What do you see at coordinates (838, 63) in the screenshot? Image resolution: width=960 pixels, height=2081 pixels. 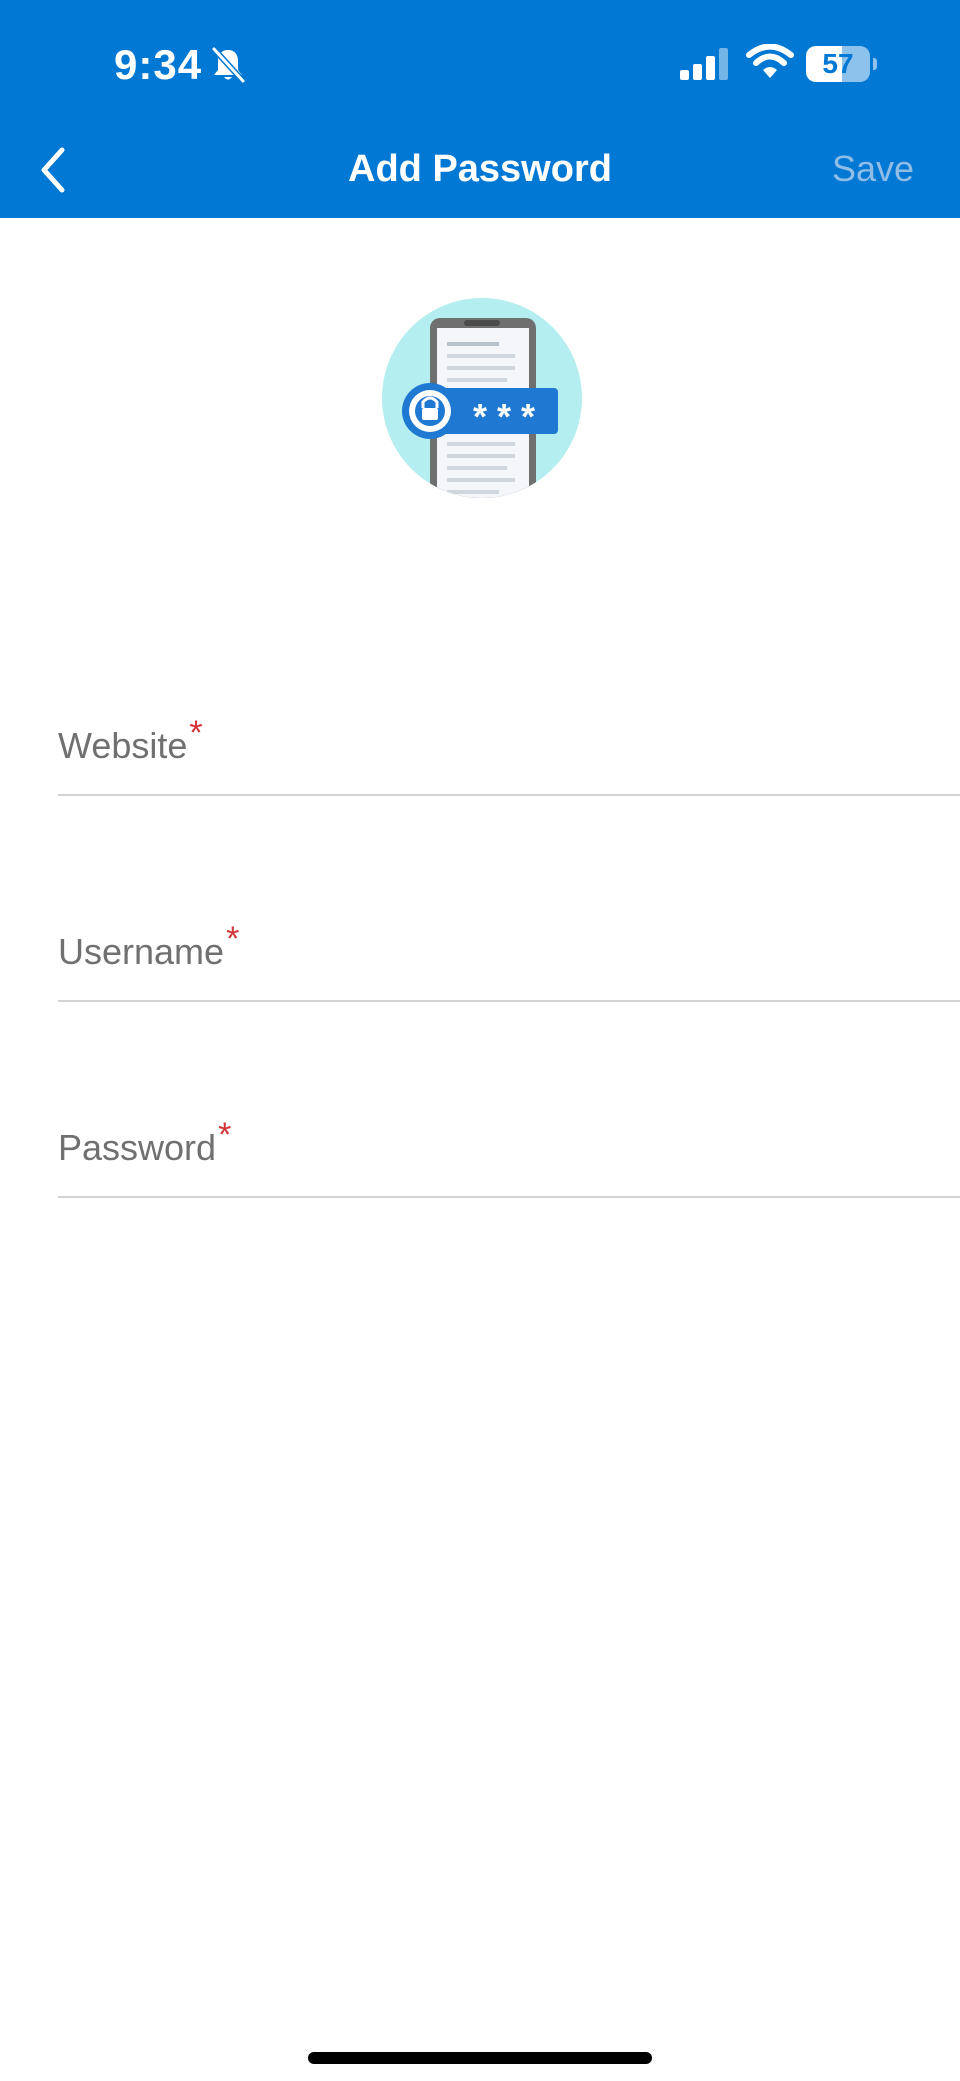 I see `battery-percentage: 57` at bounding box center [838, 63].